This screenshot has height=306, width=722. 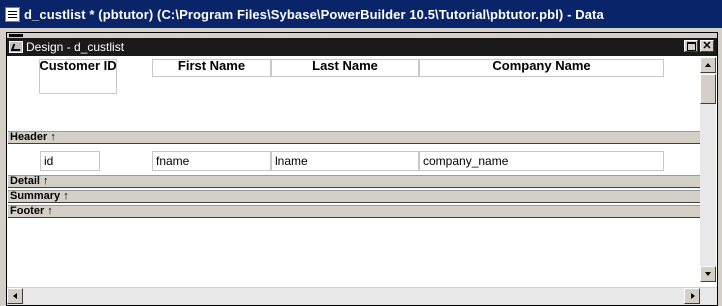 I want to click on scroll-down-arrow-icon, so click(x=708, y=274).